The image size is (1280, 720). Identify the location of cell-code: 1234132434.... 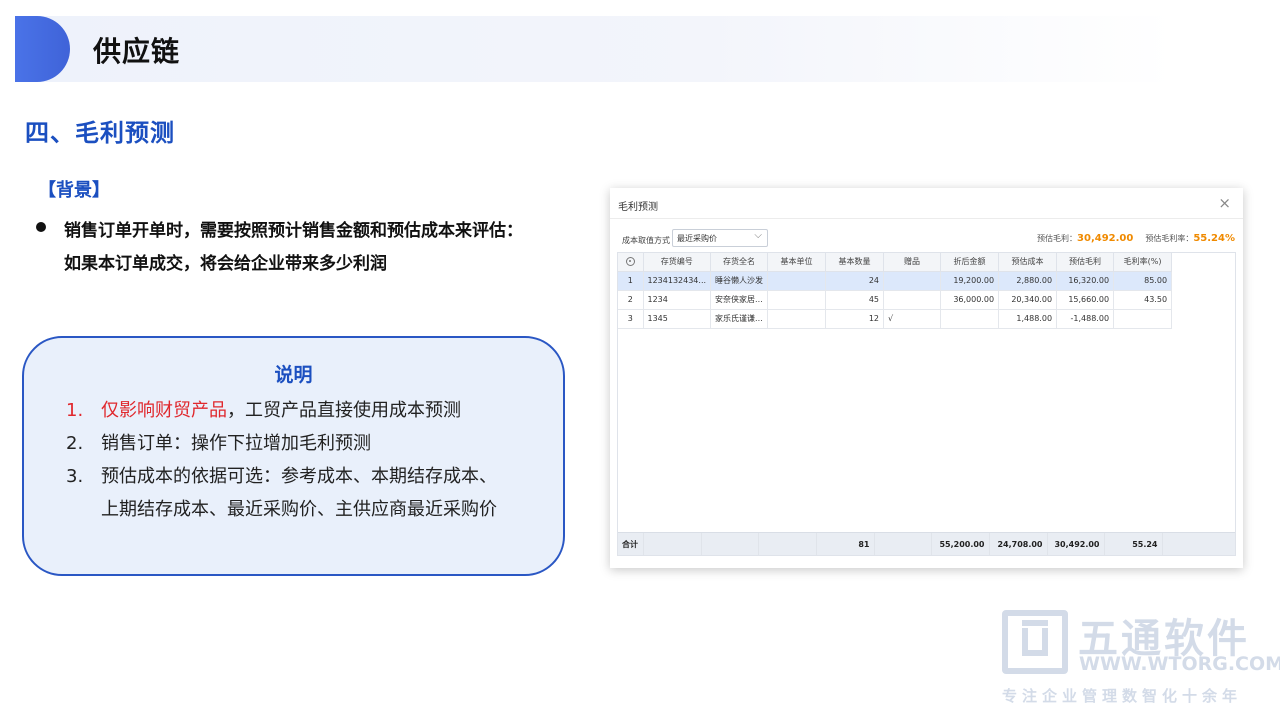
(677, 281).